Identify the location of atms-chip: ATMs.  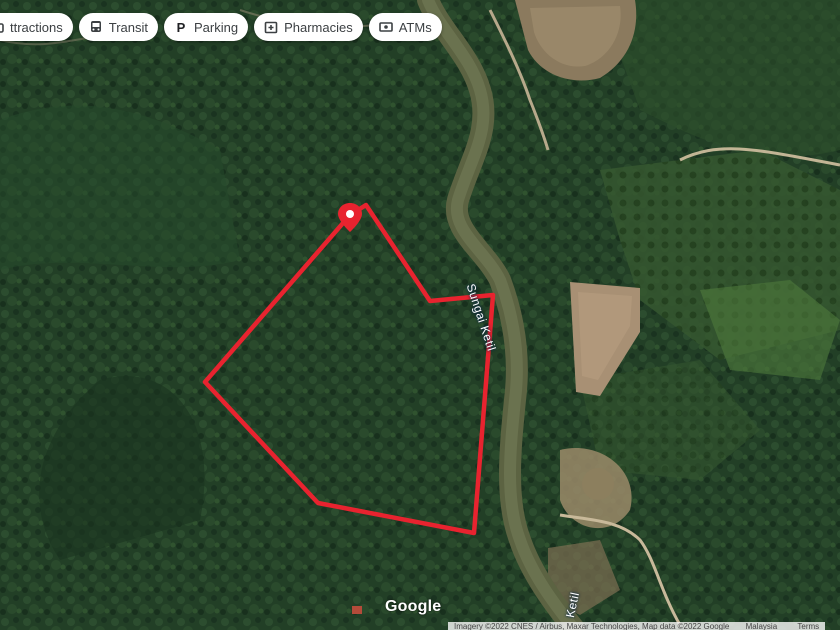
(405, 27).